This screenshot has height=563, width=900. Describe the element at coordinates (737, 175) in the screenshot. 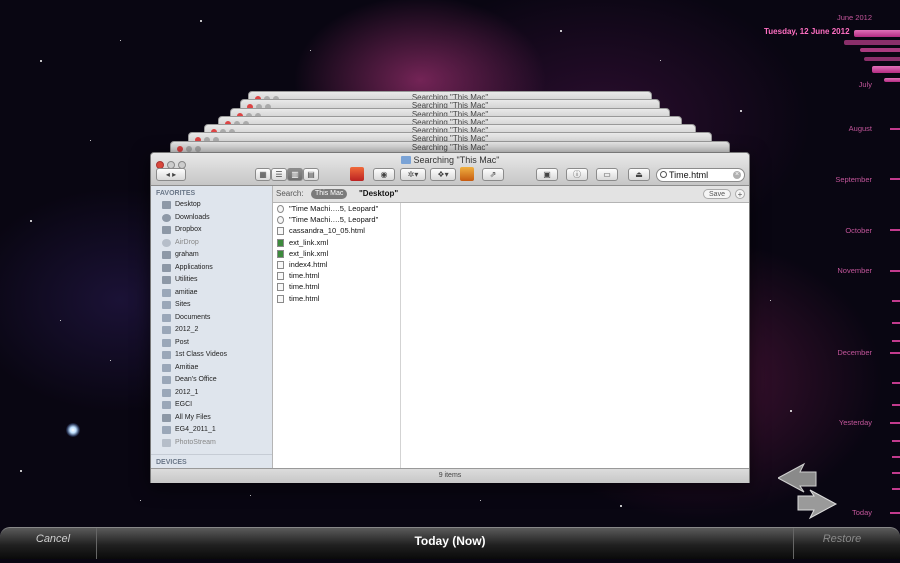

I see `clear-search-icon: ×` at that location.